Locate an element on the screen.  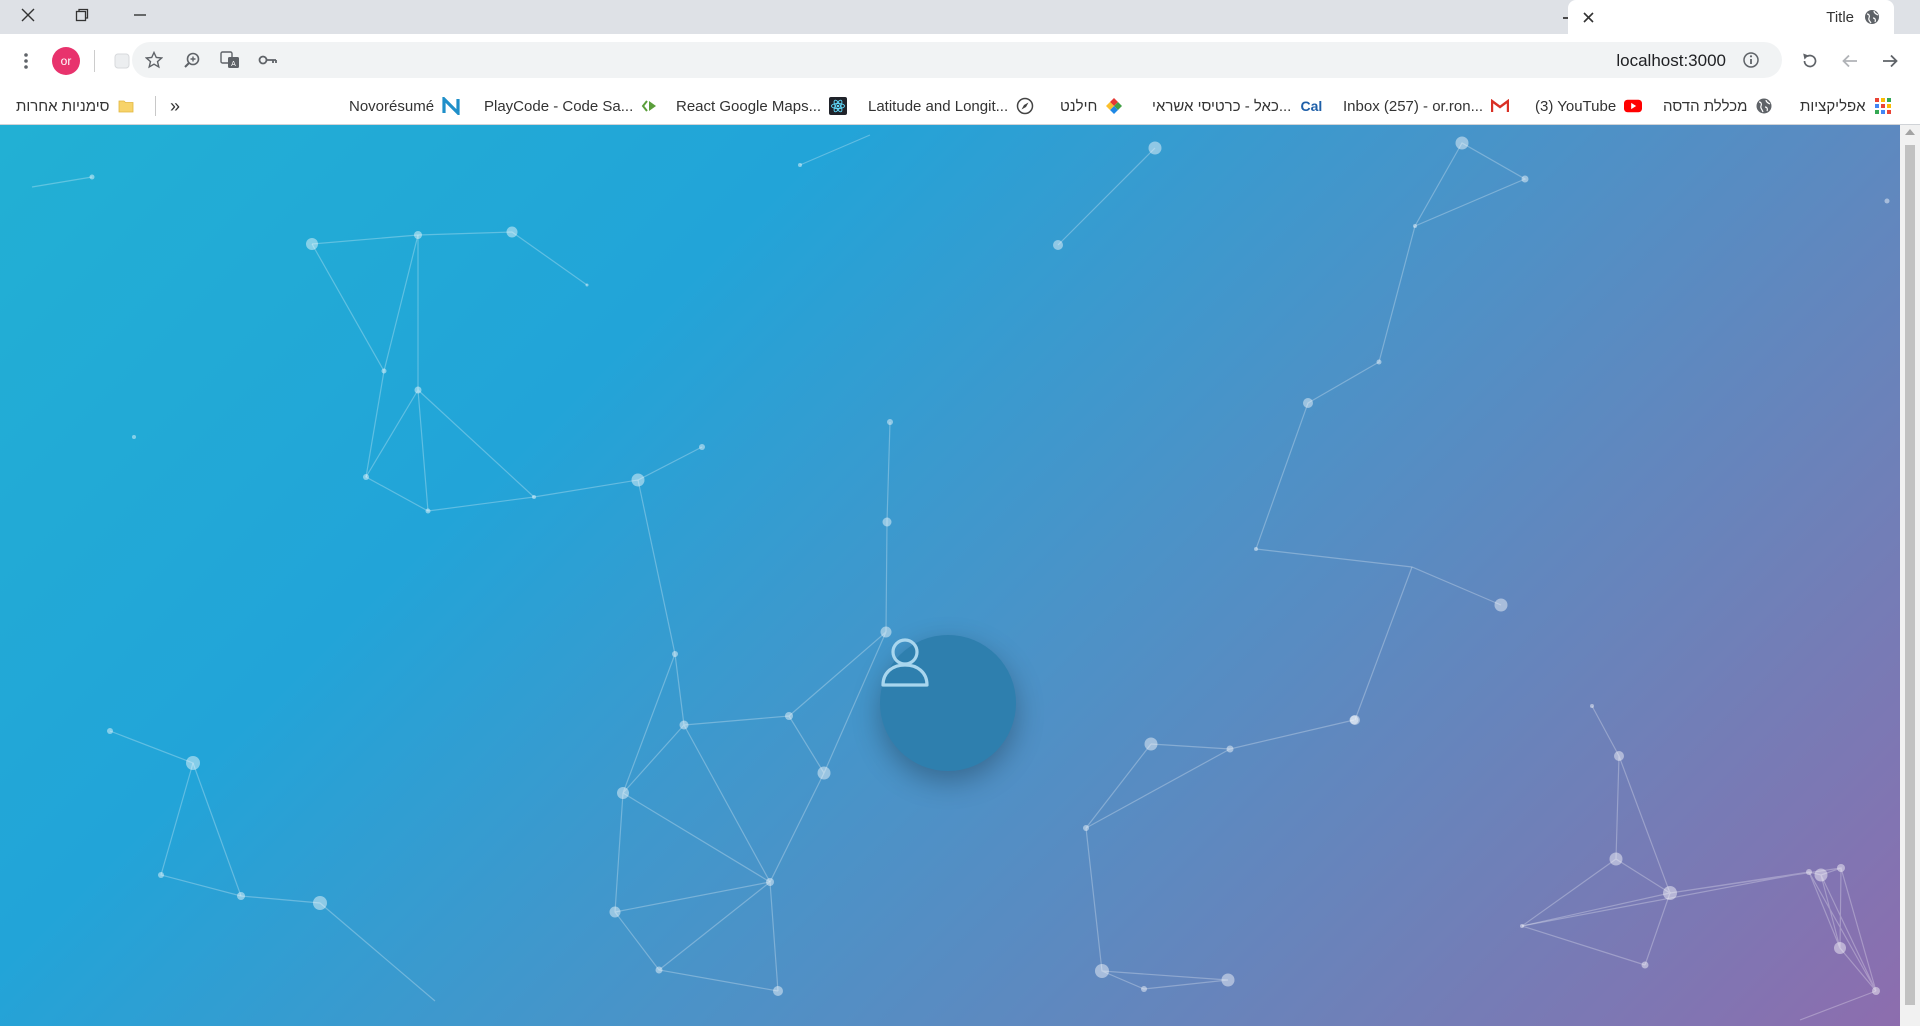
tab-strip: Title is located at coordinates (960, 17).